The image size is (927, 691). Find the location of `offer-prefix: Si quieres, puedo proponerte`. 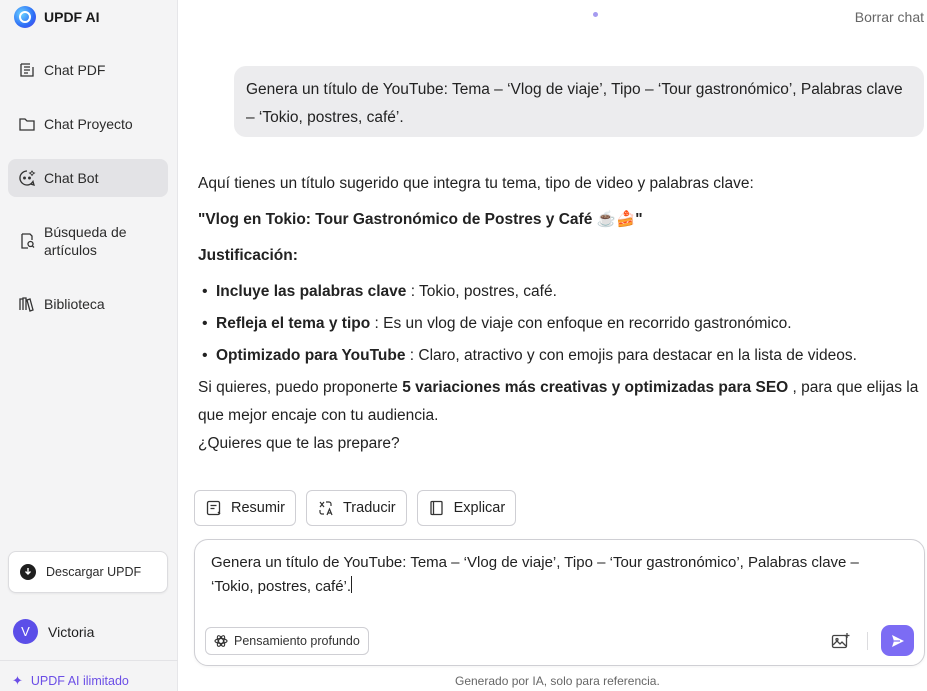

offer-prefix: Si quieres, puedo proponerte is located at coordinates (300, 387).